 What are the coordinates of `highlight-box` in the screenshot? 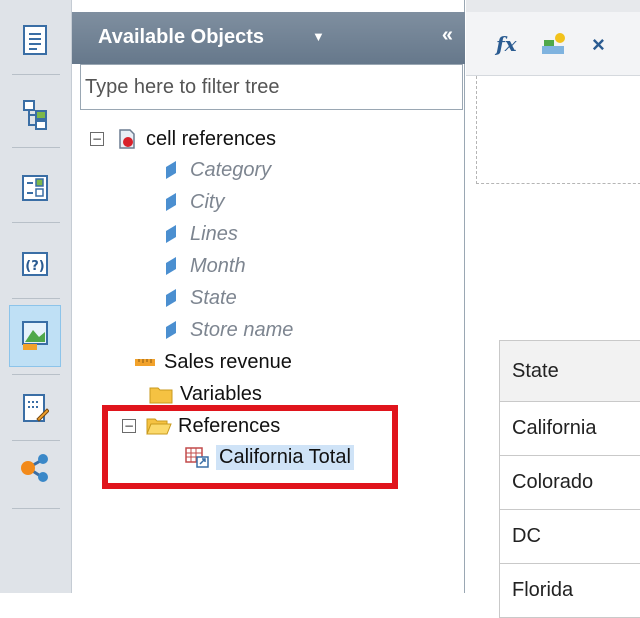 It's located at (250, 447).